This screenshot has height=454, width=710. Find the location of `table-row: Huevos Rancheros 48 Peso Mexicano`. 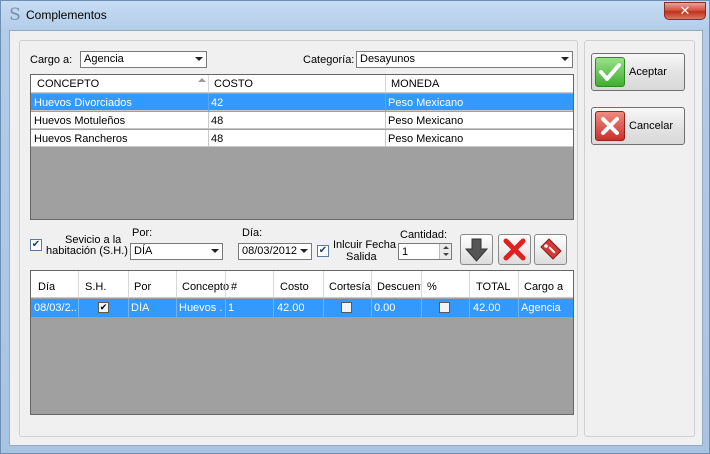

table-row: Huevos Rancheros 48 Peso Mexicano is located at coordinates (302, 138).